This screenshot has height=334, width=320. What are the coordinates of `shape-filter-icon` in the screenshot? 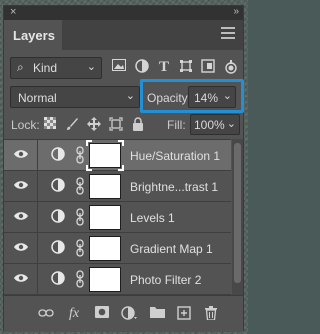 It's located at (186, 67).